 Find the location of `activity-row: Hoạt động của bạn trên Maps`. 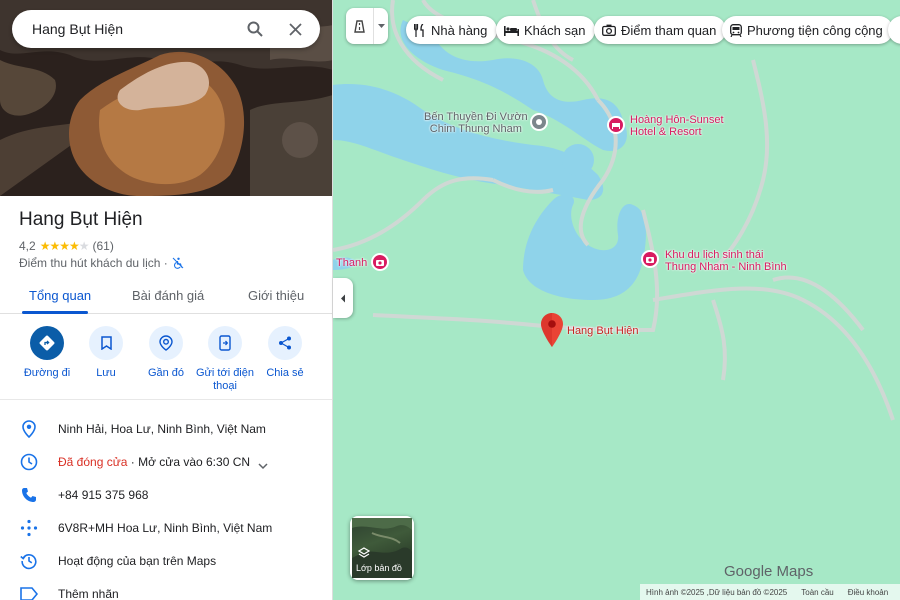

activity-row: Hoạt động của bạn trên Maps is located at coordinates (166, 560).